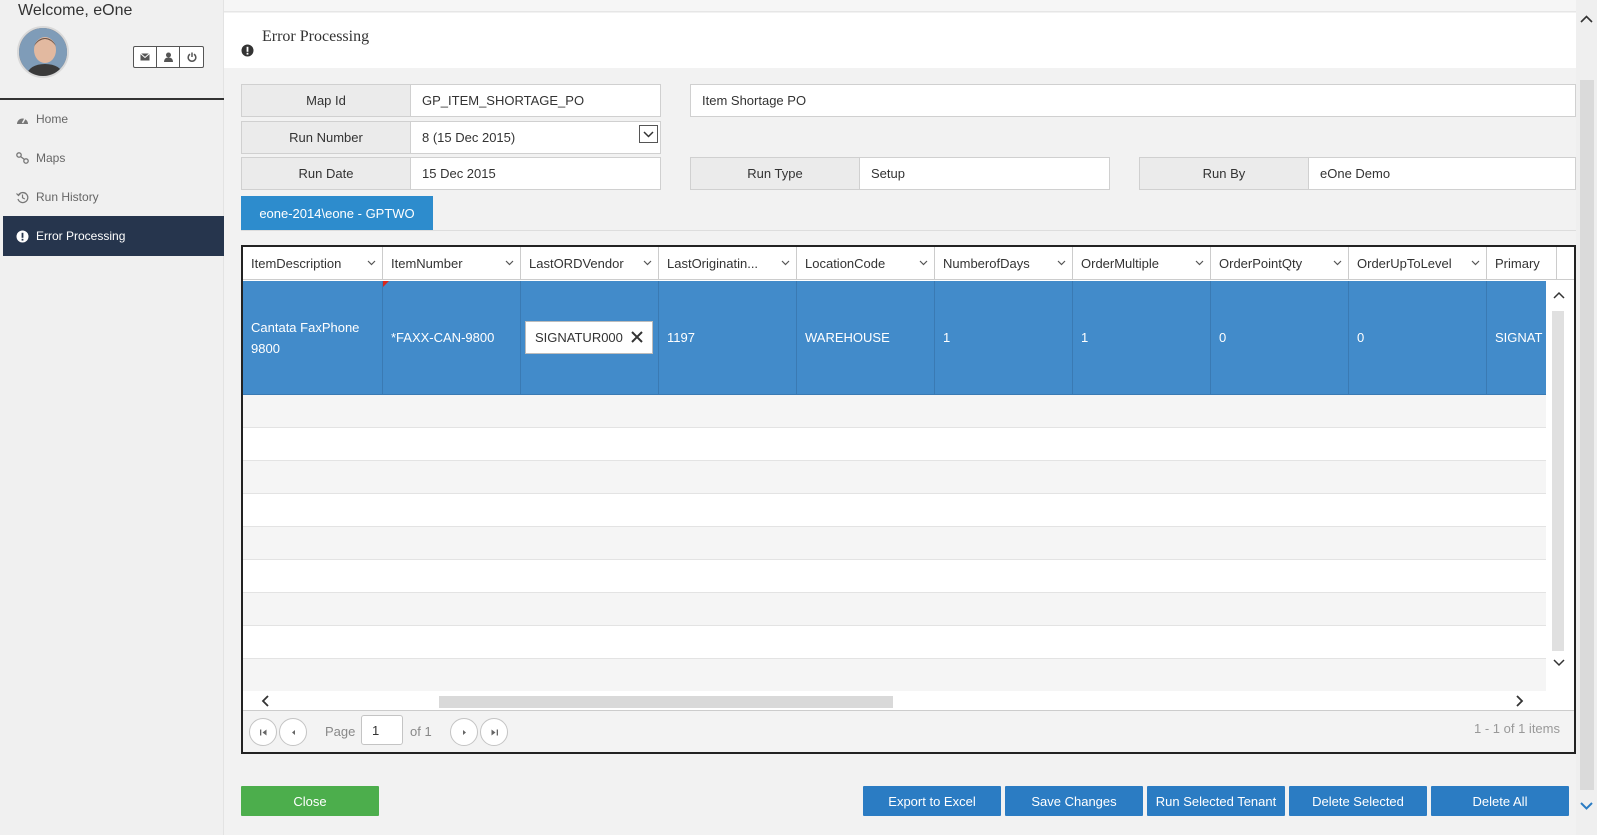 This screenshot has width=1597, height=835. I want to click on run-by-field: eOne Demo, so click(1442, 173).